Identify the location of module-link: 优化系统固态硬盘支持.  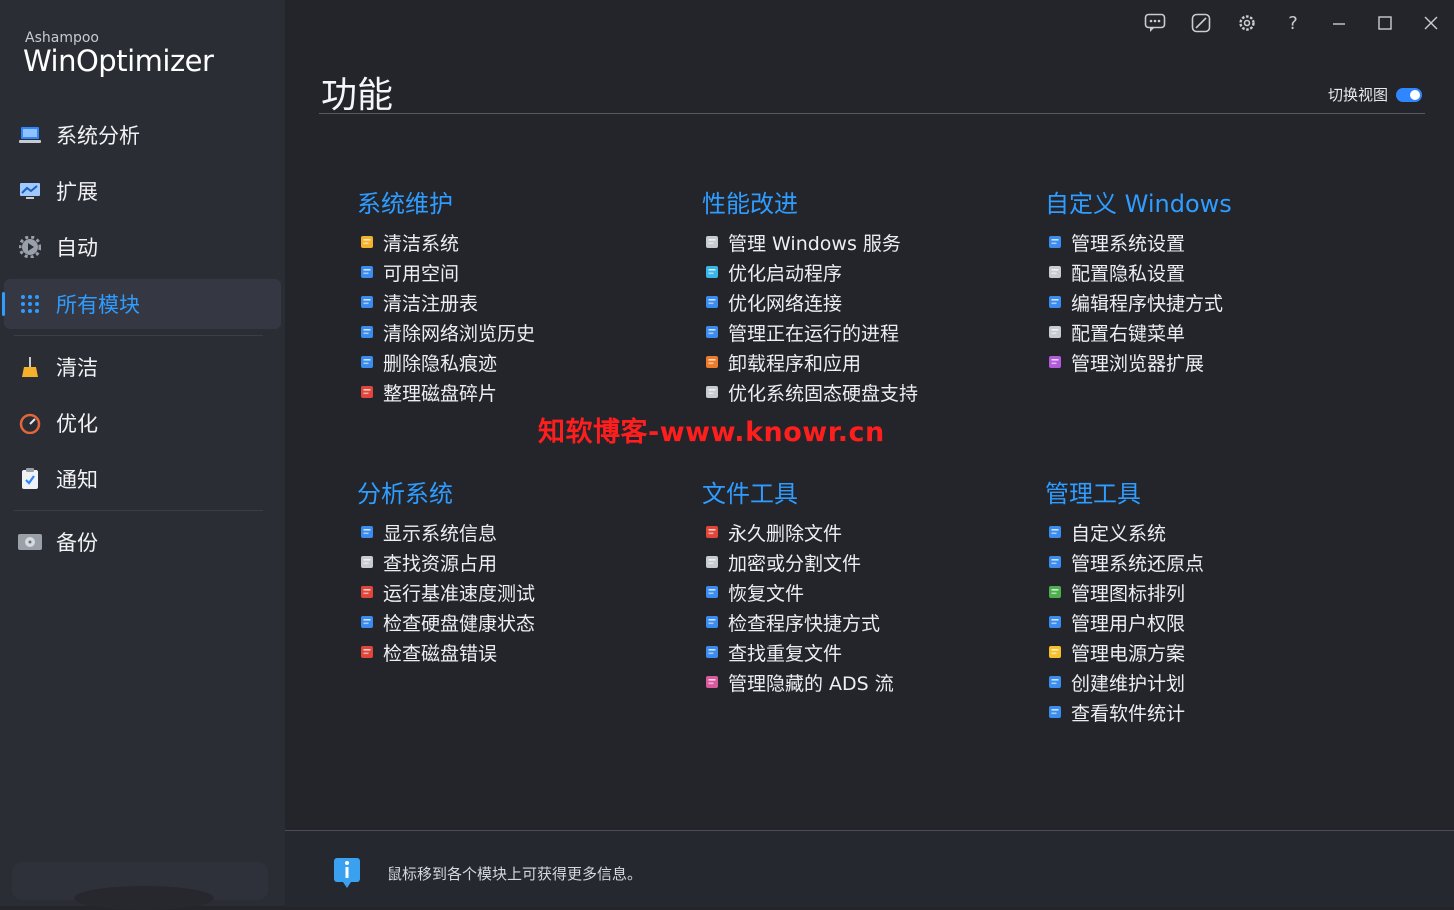
(810, 392).